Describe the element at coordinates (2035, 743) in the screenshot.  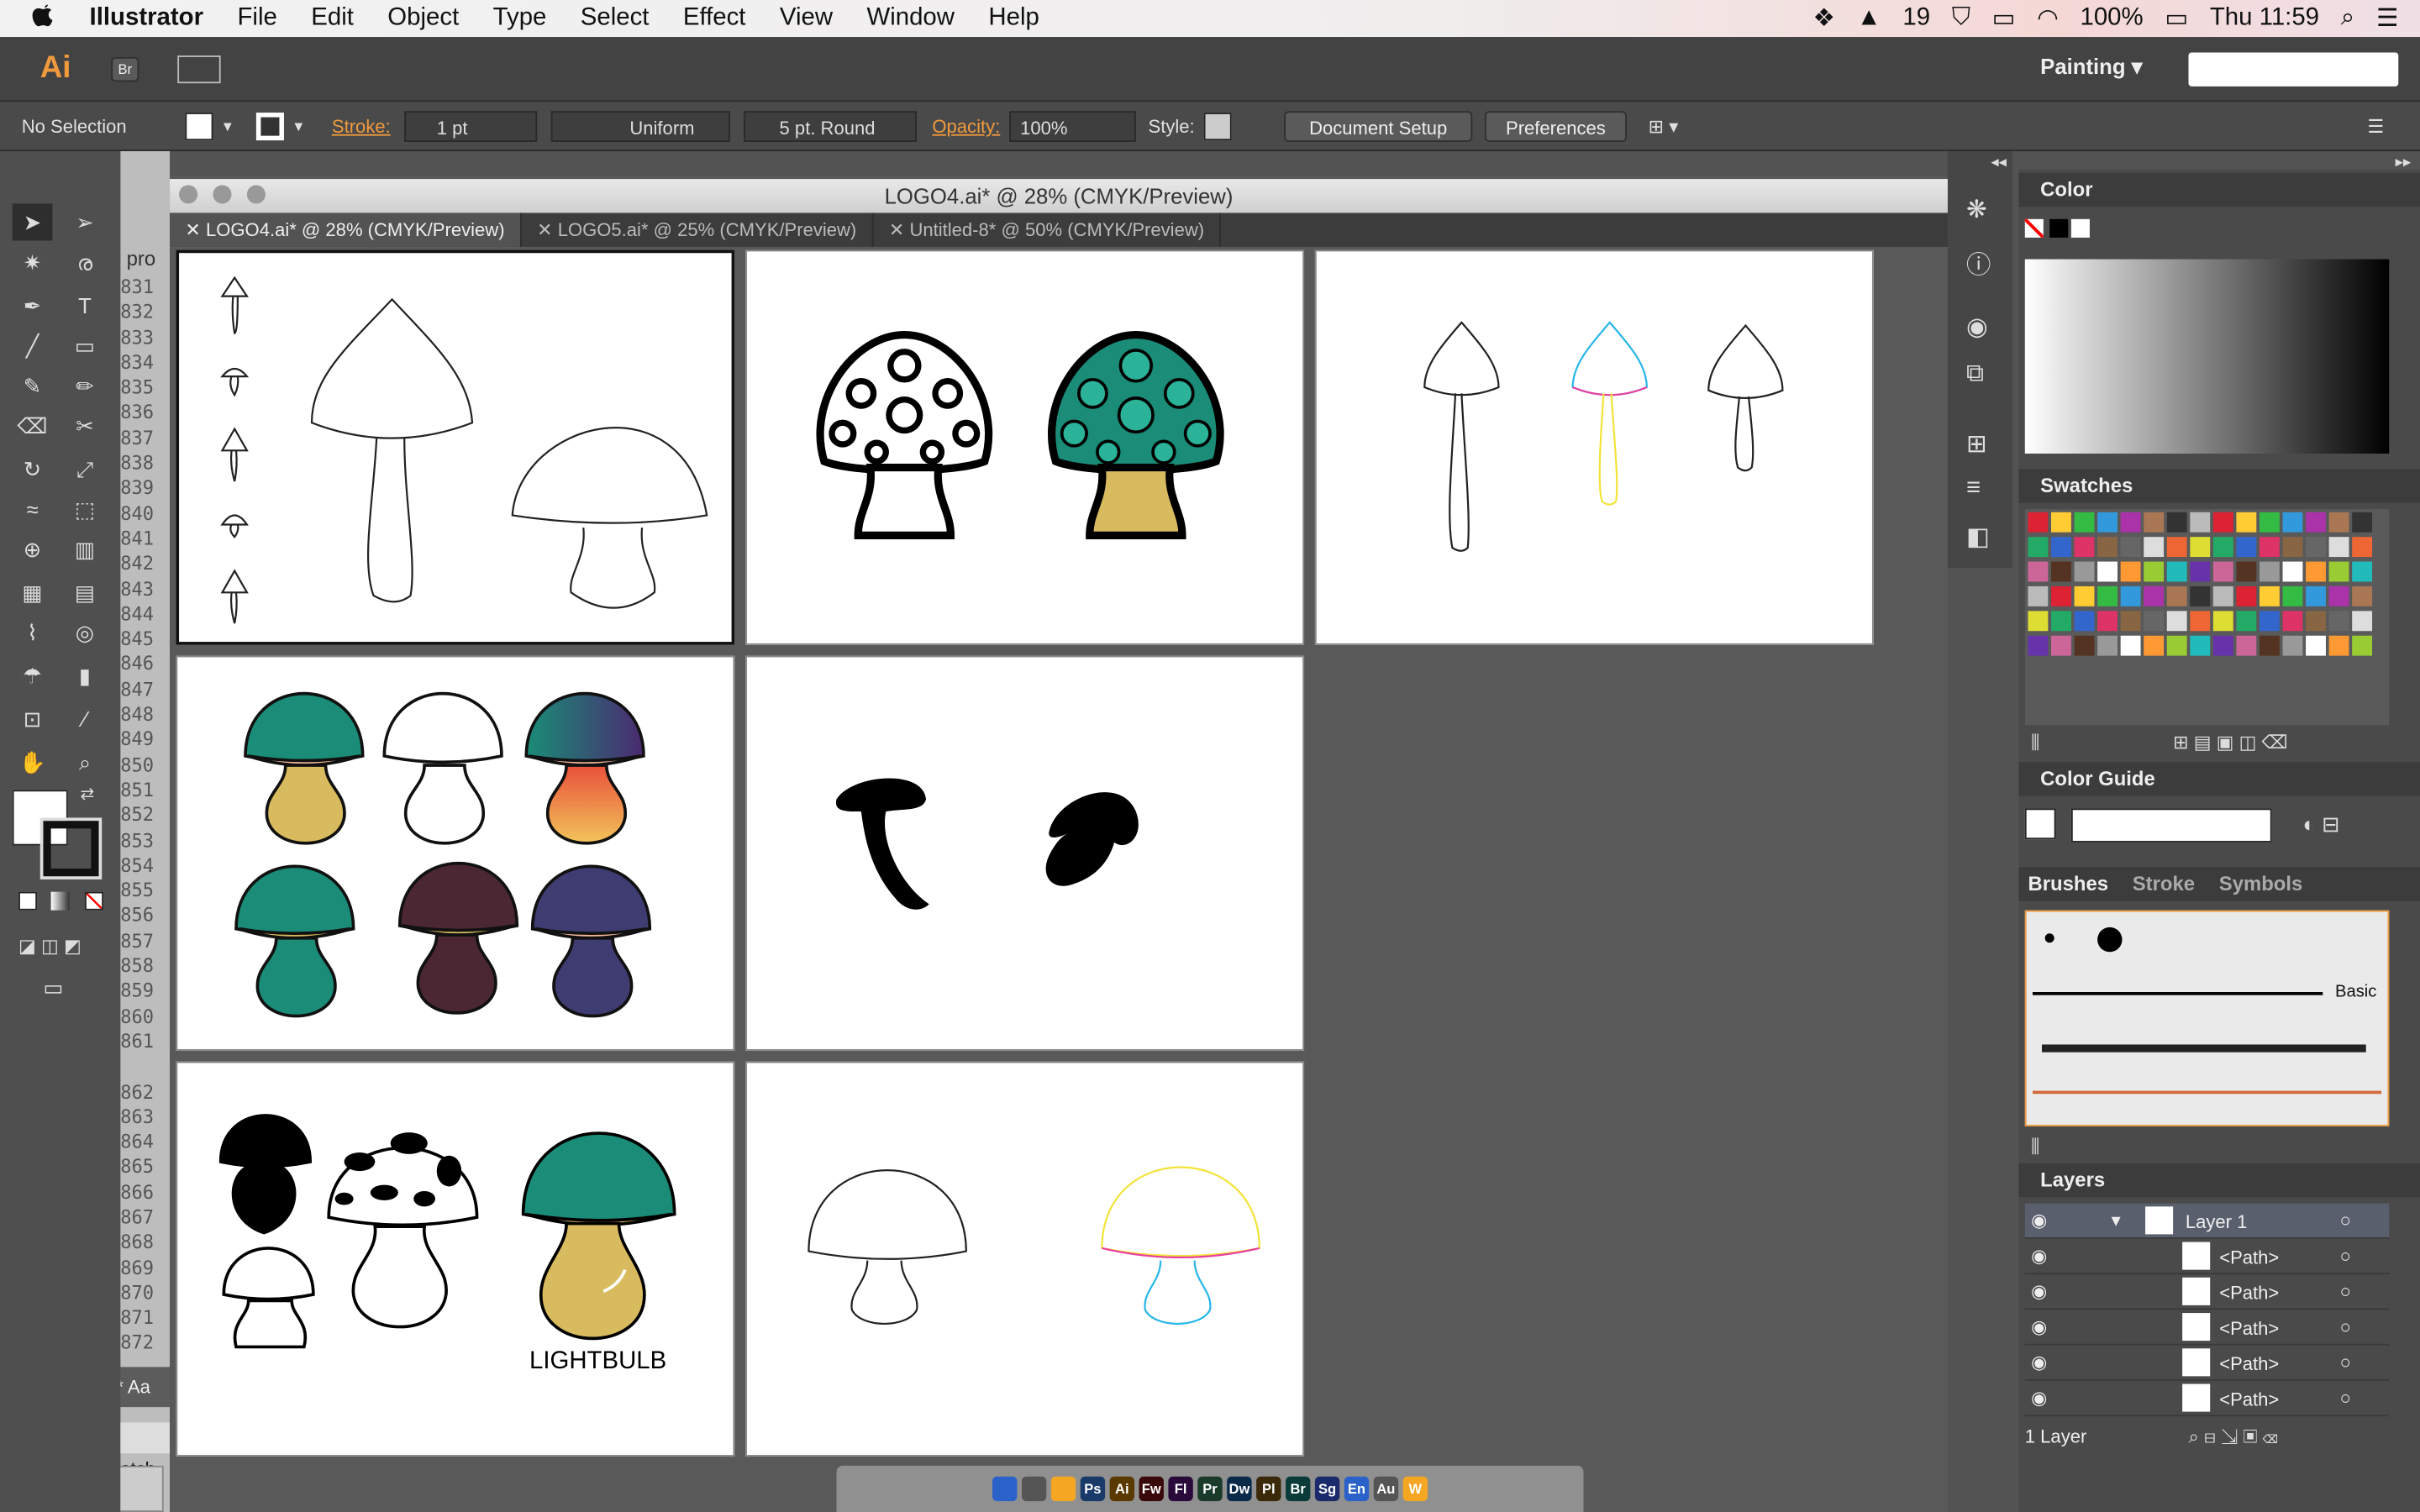
I see `swatch-library-icon: ⫼` at that location.